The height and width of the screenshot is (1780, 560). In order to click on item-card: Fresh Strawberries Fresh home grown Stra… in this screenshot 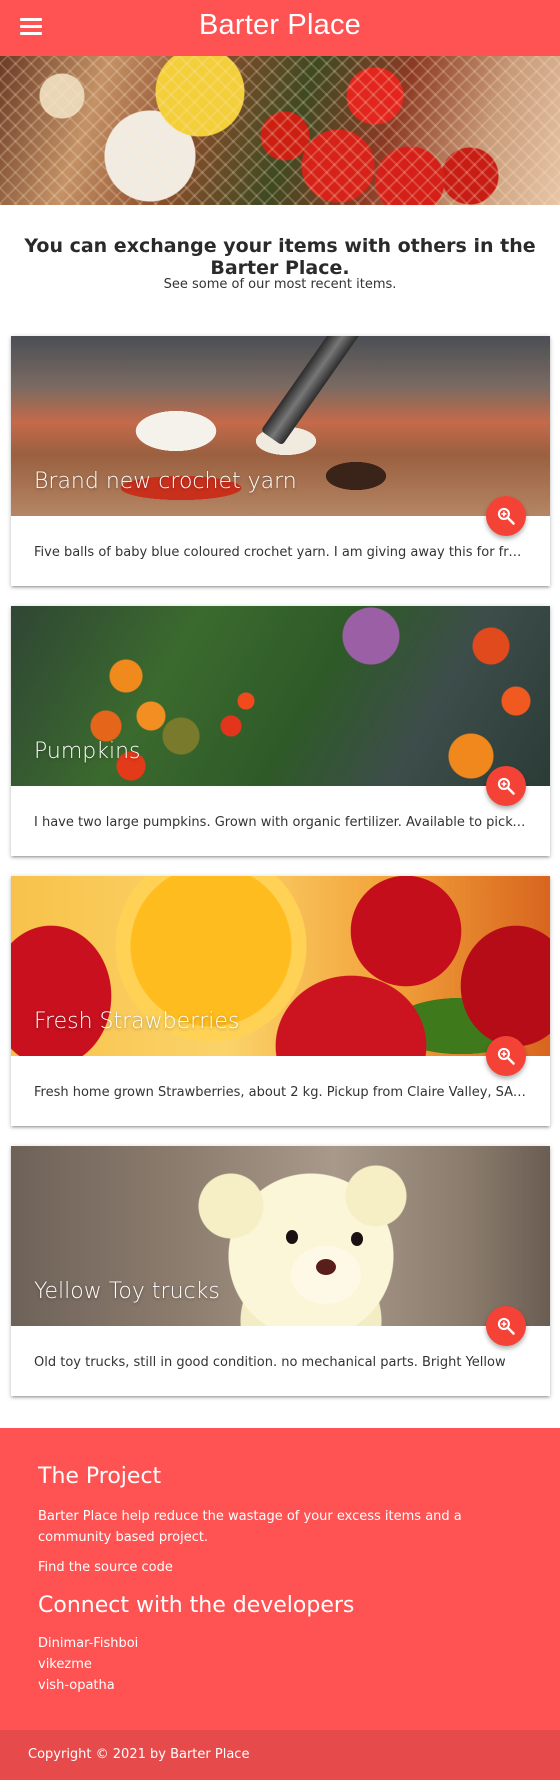, I will do `click(280, 1001)`.